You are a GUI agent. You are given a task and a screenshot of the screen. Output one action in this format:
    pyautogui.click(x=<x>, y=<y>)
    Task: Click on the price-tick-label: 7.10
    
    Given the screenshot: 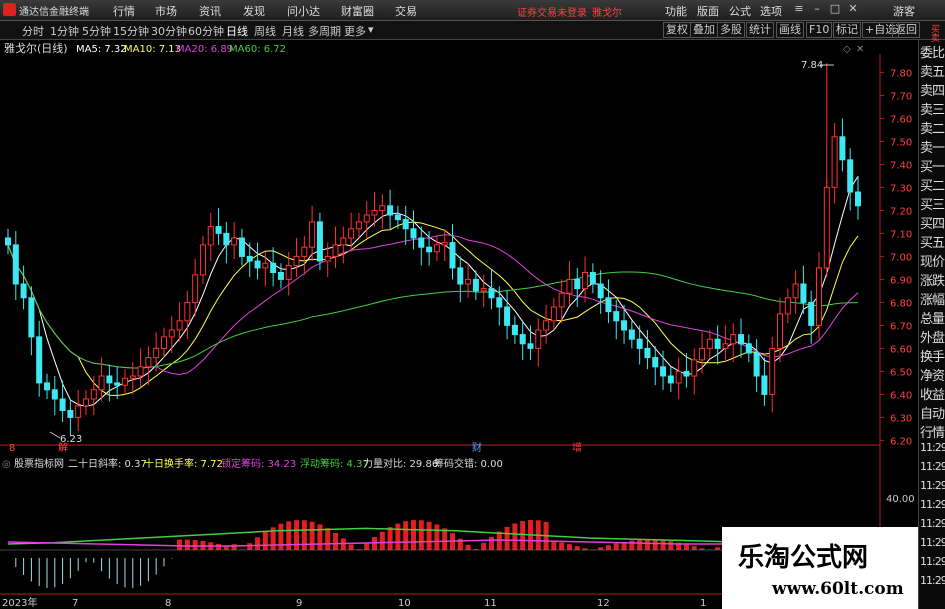 What is the action you would take?
    pyautogui.click(x=901, y=234)
    